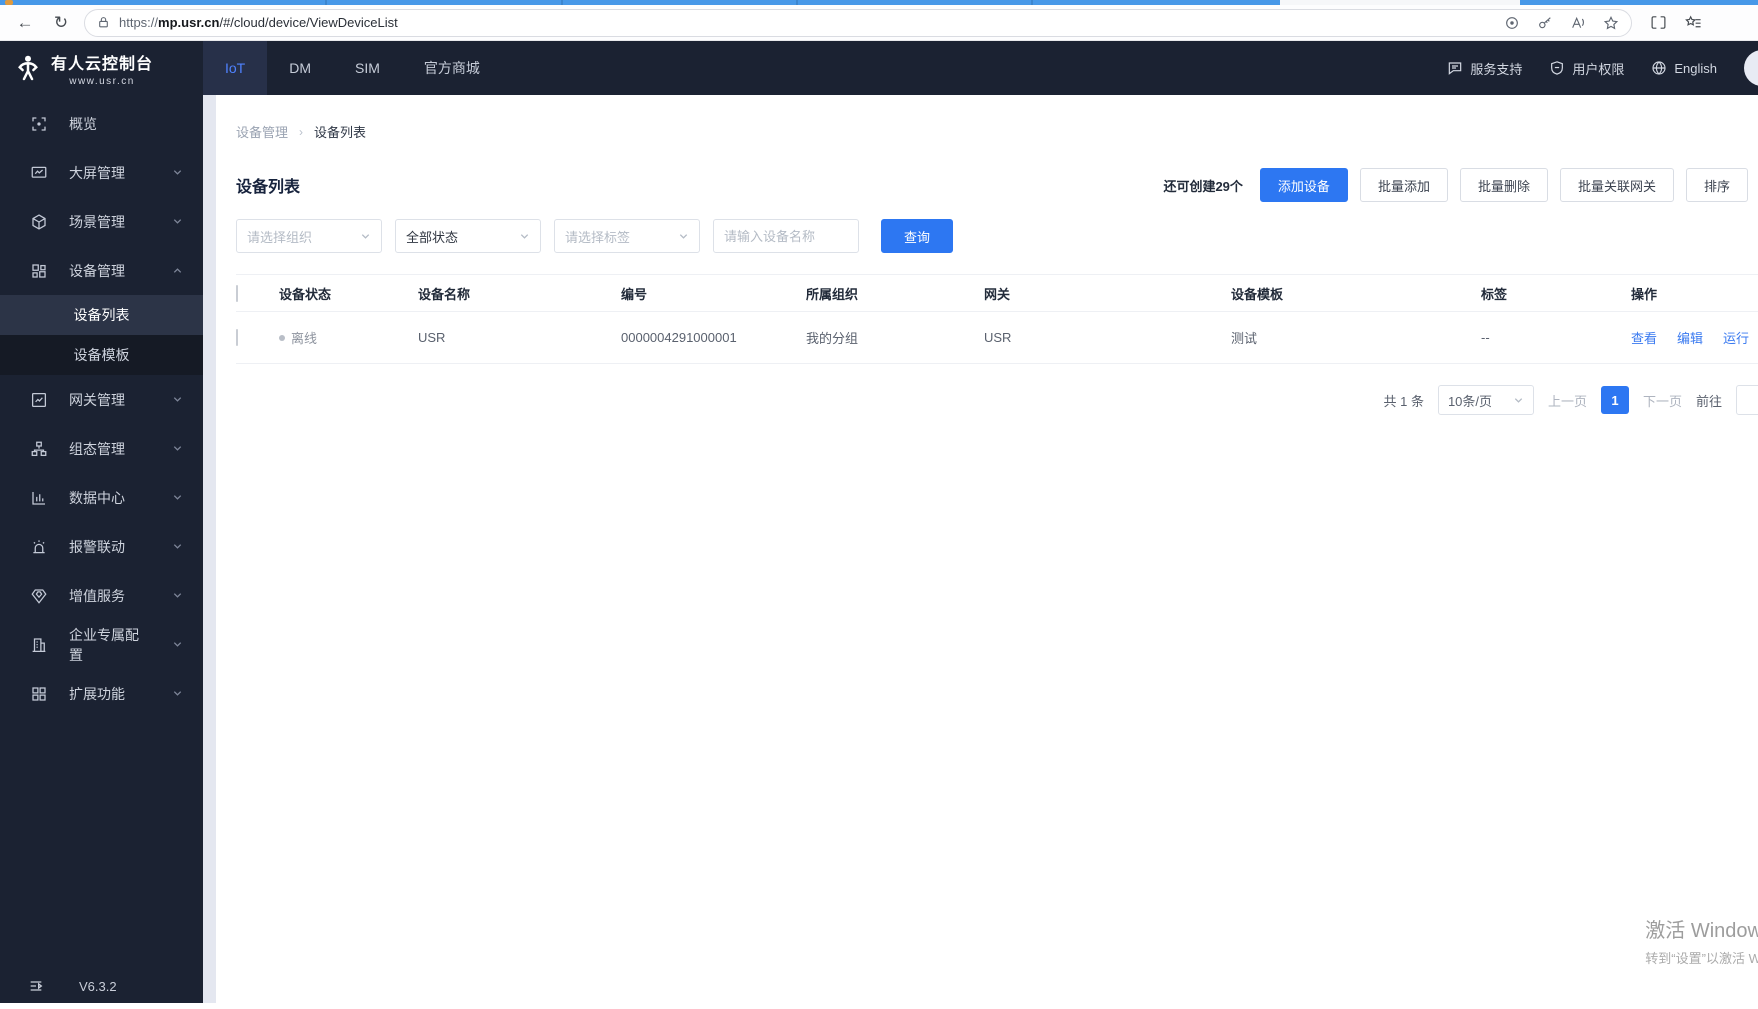 This screenshot has height=1009, width=1758. I want to click on alarm-icon, so click(39, 546).